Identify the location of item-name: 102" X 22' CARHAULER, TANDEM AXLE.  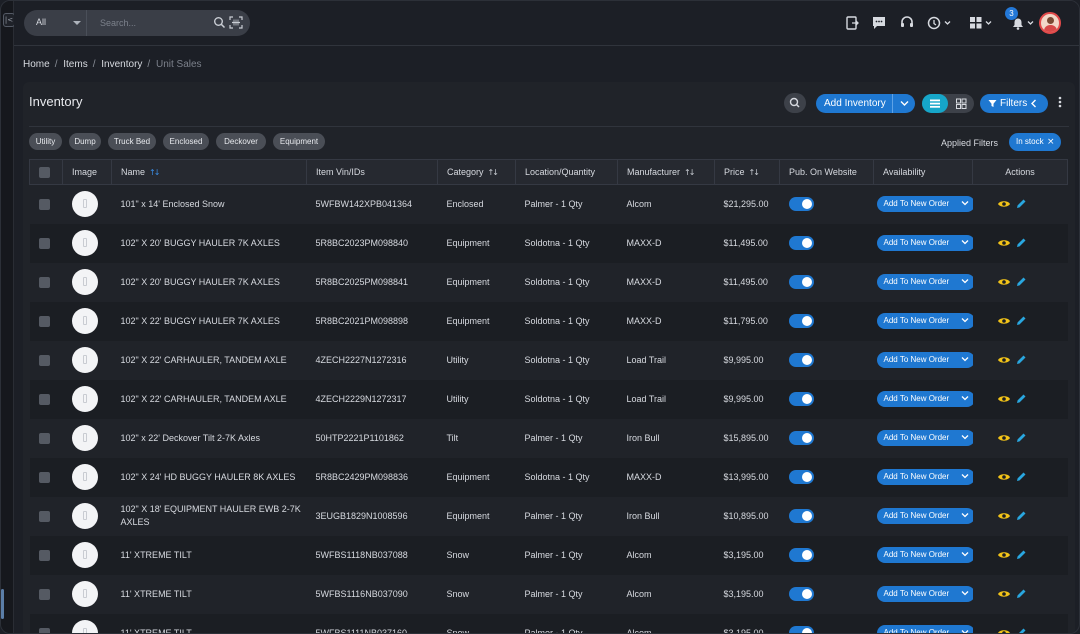
(209, 399).